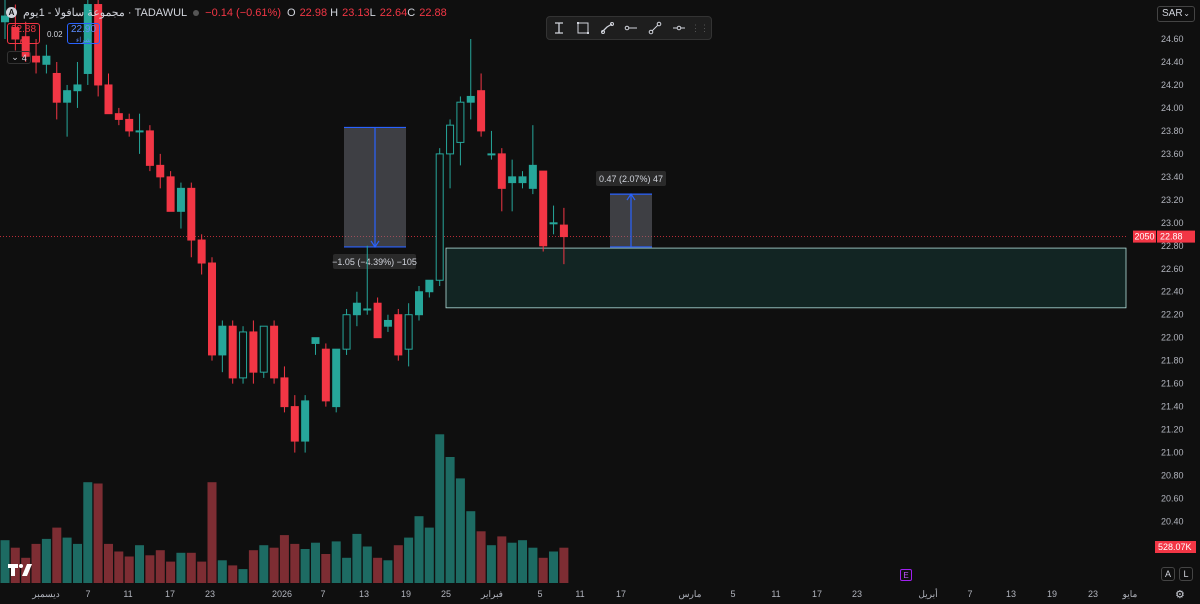  I want to click on price-tick-label: 24.60, so click(1172, 39).